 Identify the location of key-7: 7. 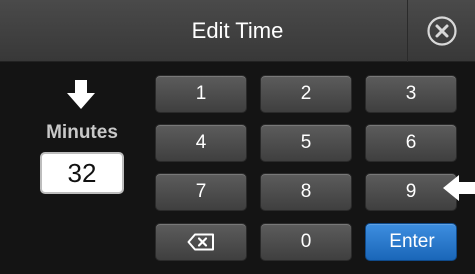
(201, 192).